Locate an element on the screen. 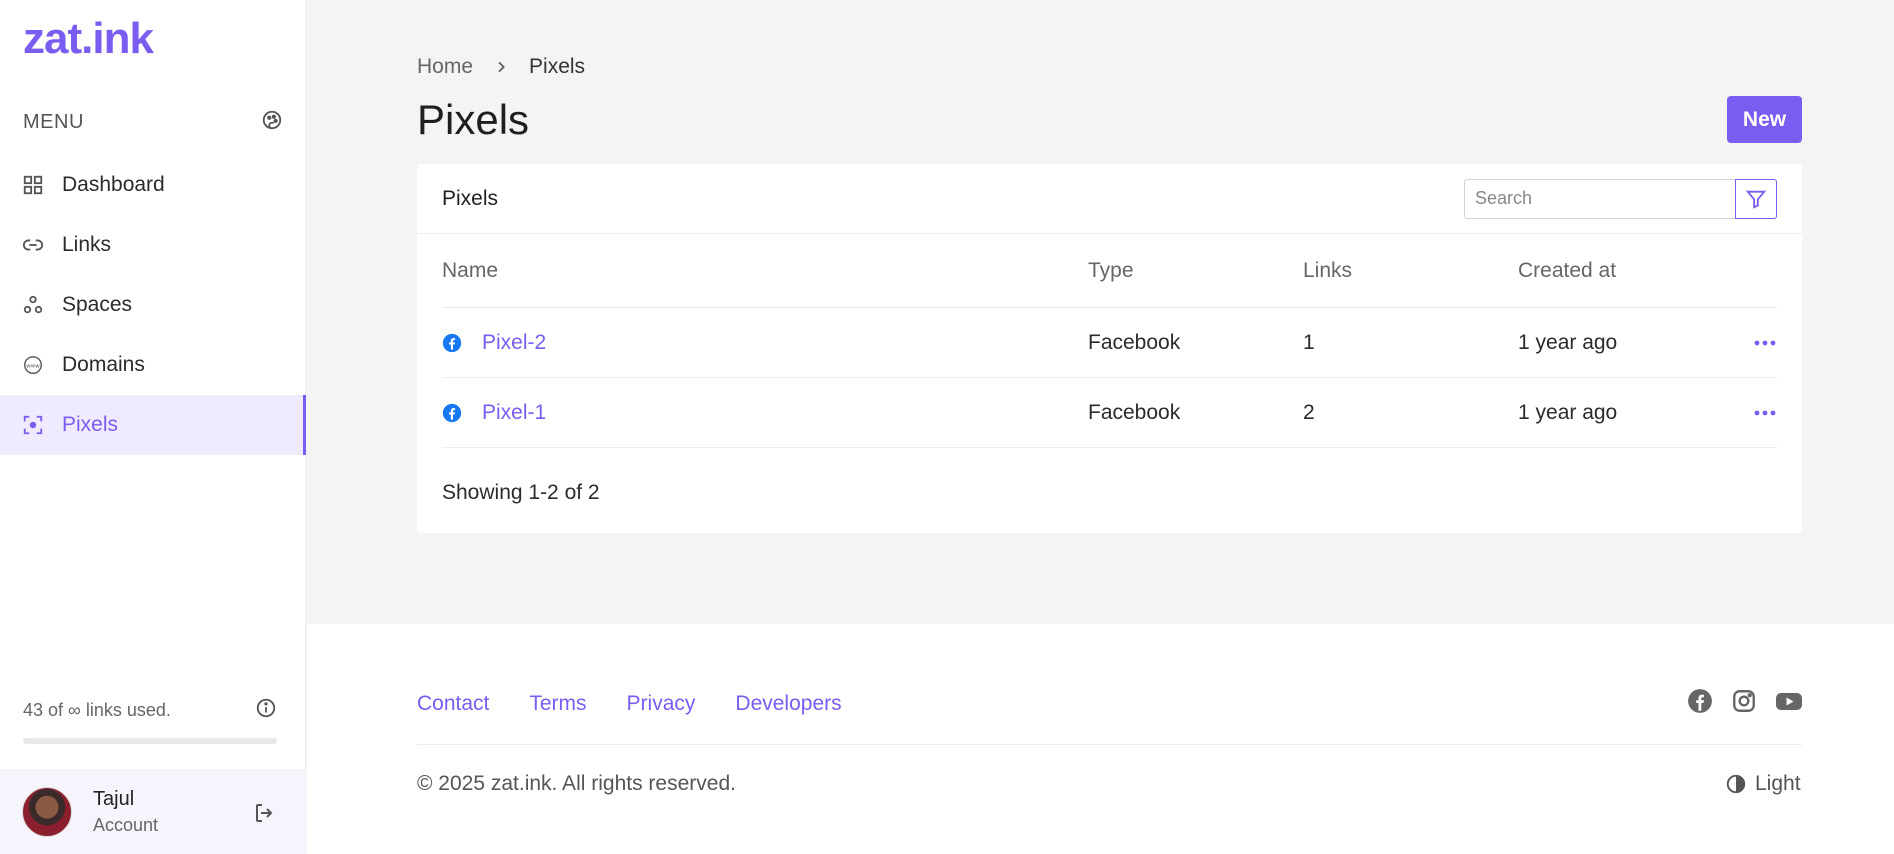 The height and width of the screenshot is (854, 1894). column-header-created: Created at is located at coordinates (1625, 271).